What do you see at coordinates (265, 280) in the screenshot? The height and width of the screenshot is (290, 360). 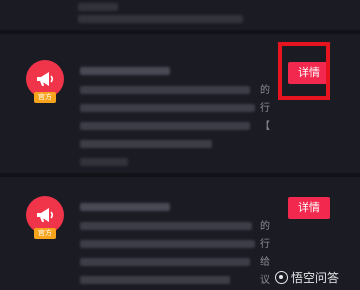 I see `side-text-char: 议` at bounding box center [265, 280].